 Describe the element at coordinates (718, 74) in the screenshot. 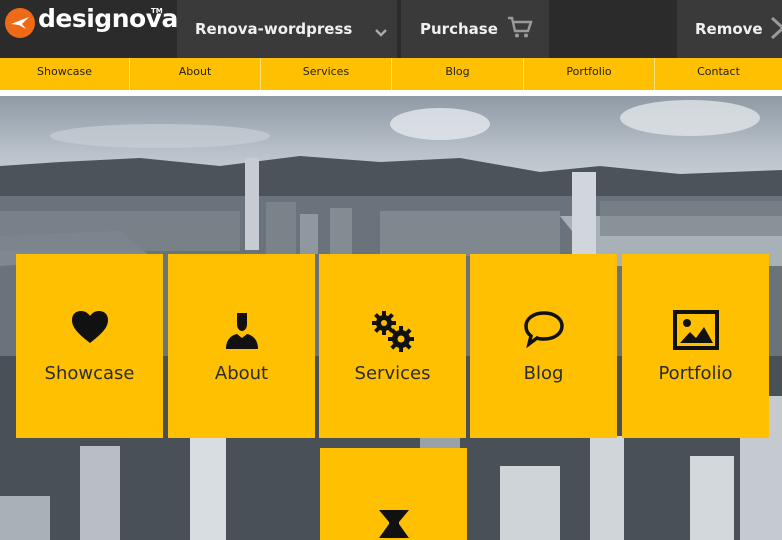

I see `nav-item-contact: Contact` at that location.